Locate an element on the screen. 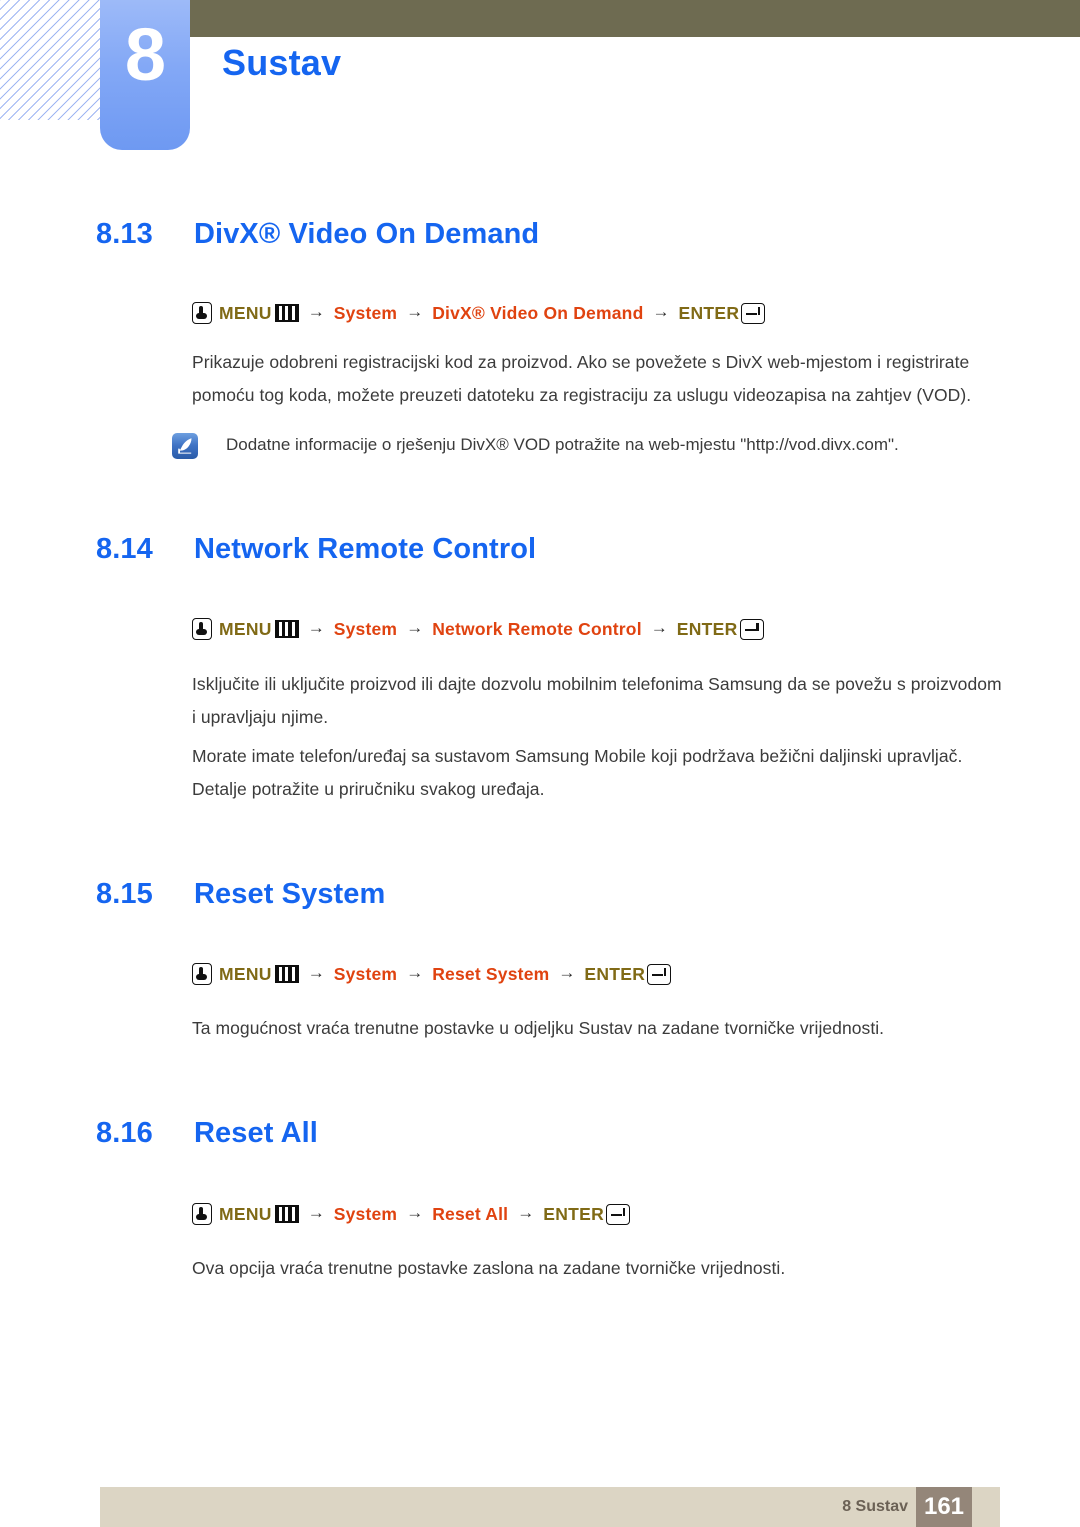 This screenshot has height=1527, width=1080. section-heading-8-14: 8.14 Network Remote Control is located at coordinates (316, 549).